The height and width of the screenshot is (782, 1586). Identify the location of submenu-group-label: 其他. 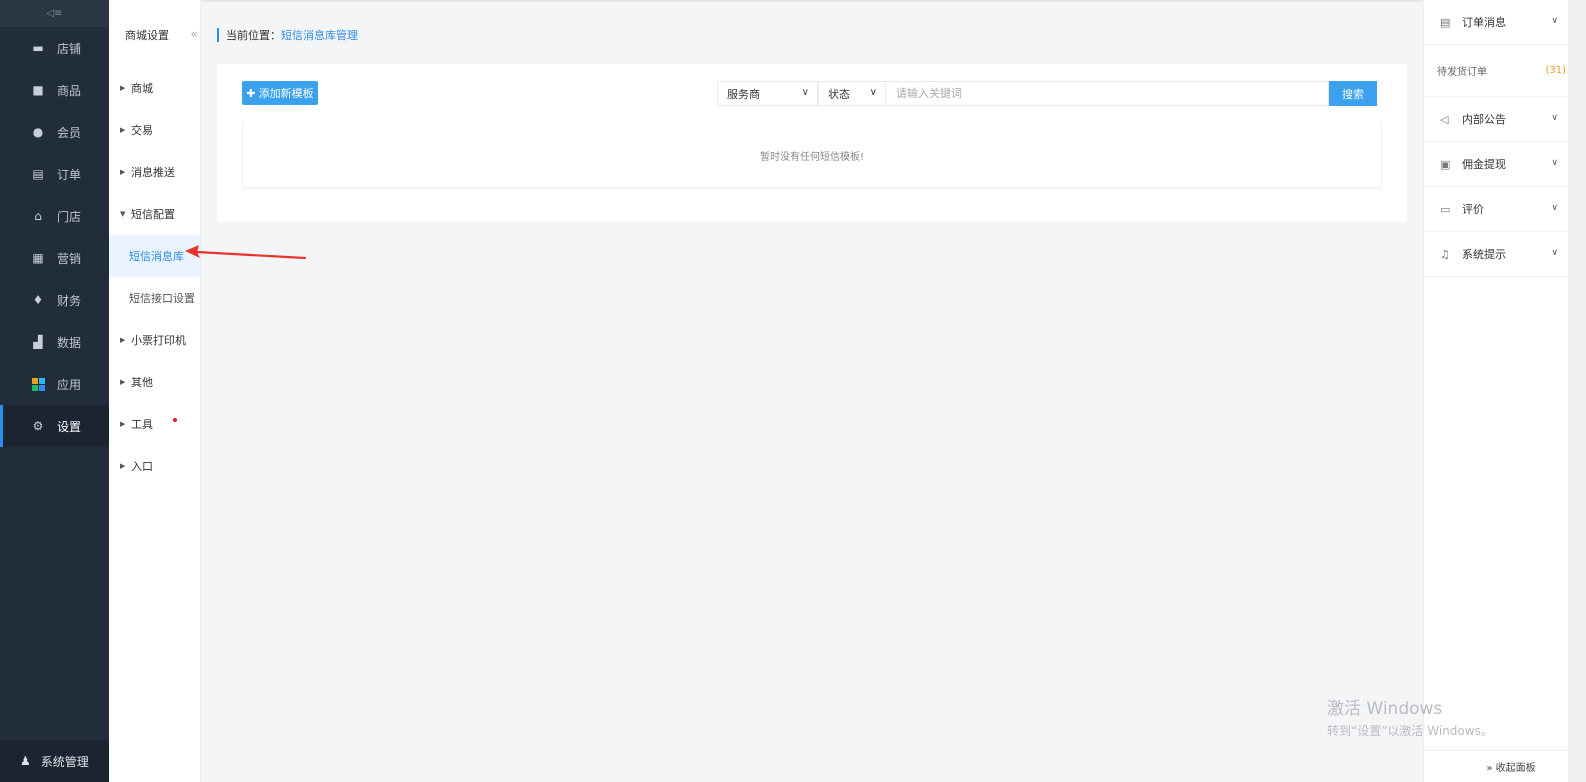
(142, 382).